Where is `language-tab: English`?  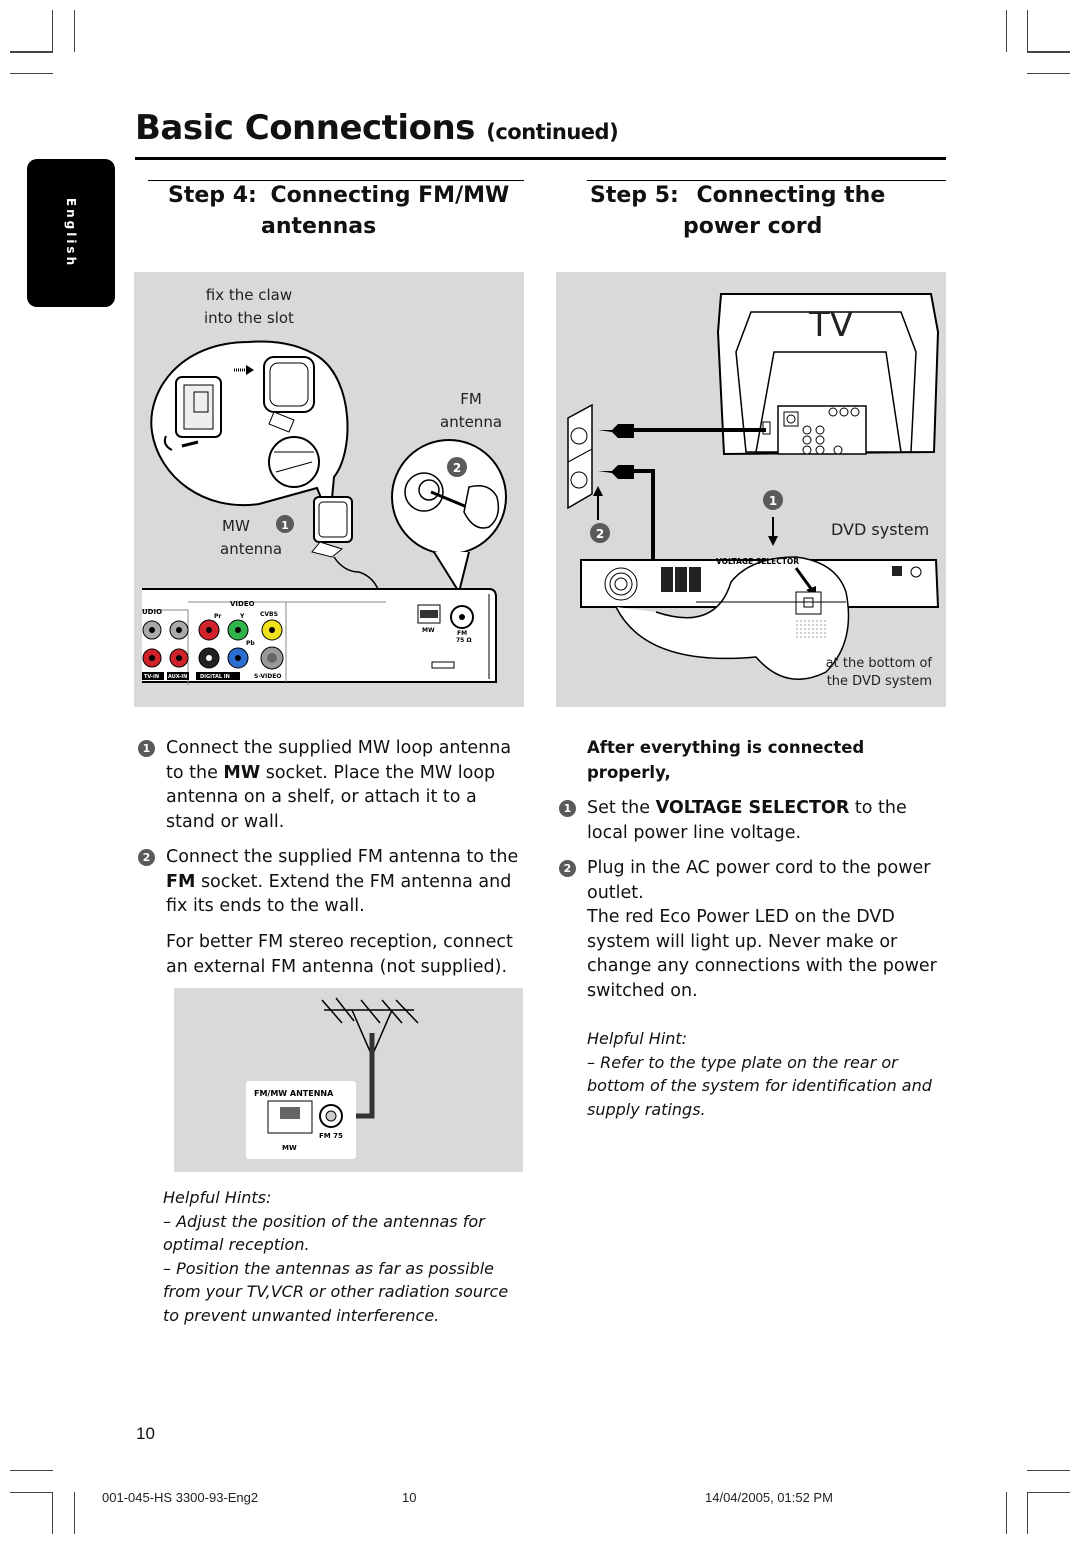 language-tab: English is located at coordinates (71, 233).